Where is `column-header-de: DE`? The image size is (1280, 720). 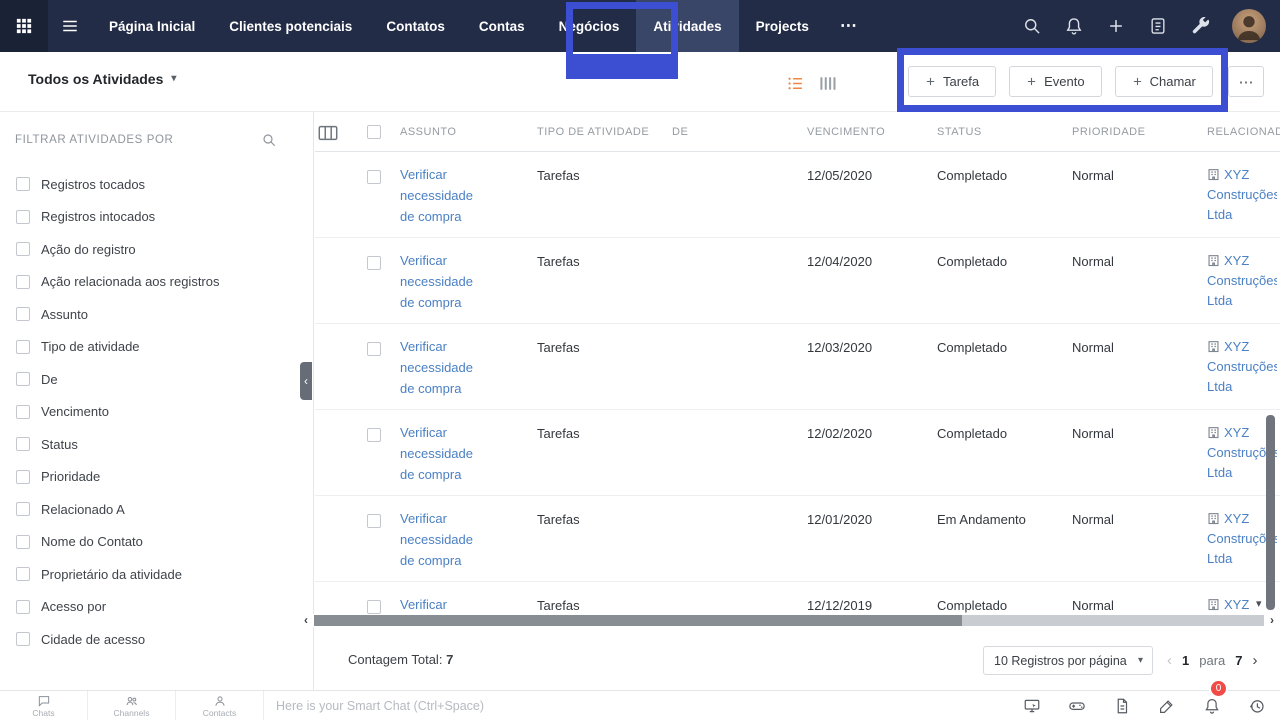 column-header-de: DE is located at coordinates (680, 132).